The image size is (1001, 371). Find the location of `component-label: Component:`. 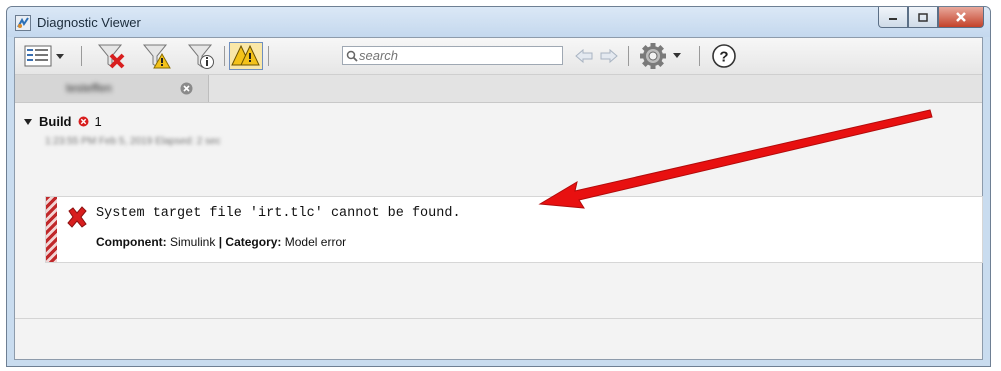

component-label: Component: is located at coordinates (131, 242).